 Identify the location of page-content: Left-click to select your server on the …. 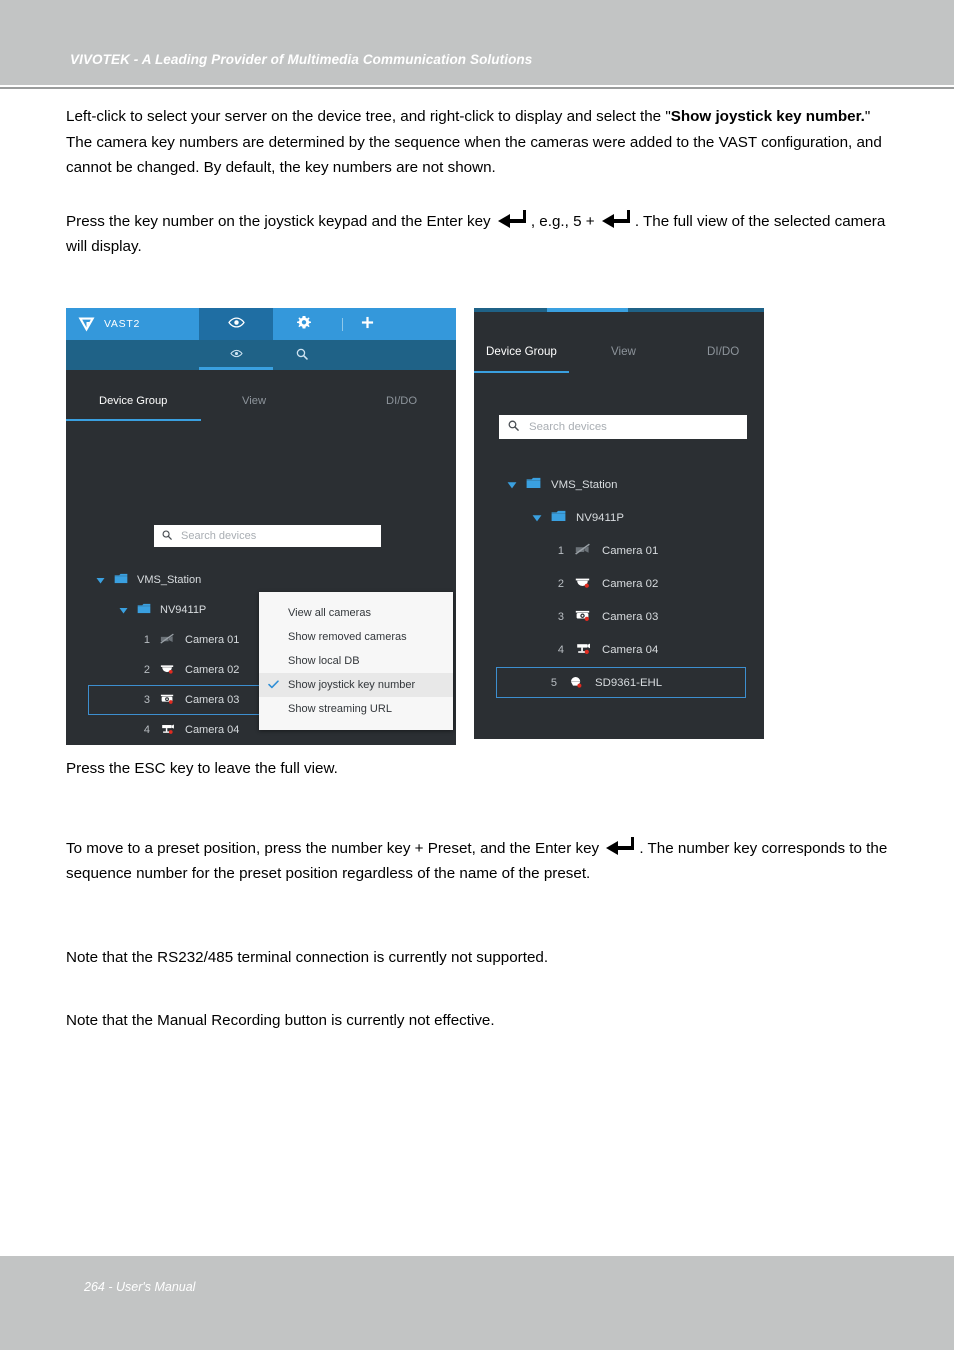
(480, 182).